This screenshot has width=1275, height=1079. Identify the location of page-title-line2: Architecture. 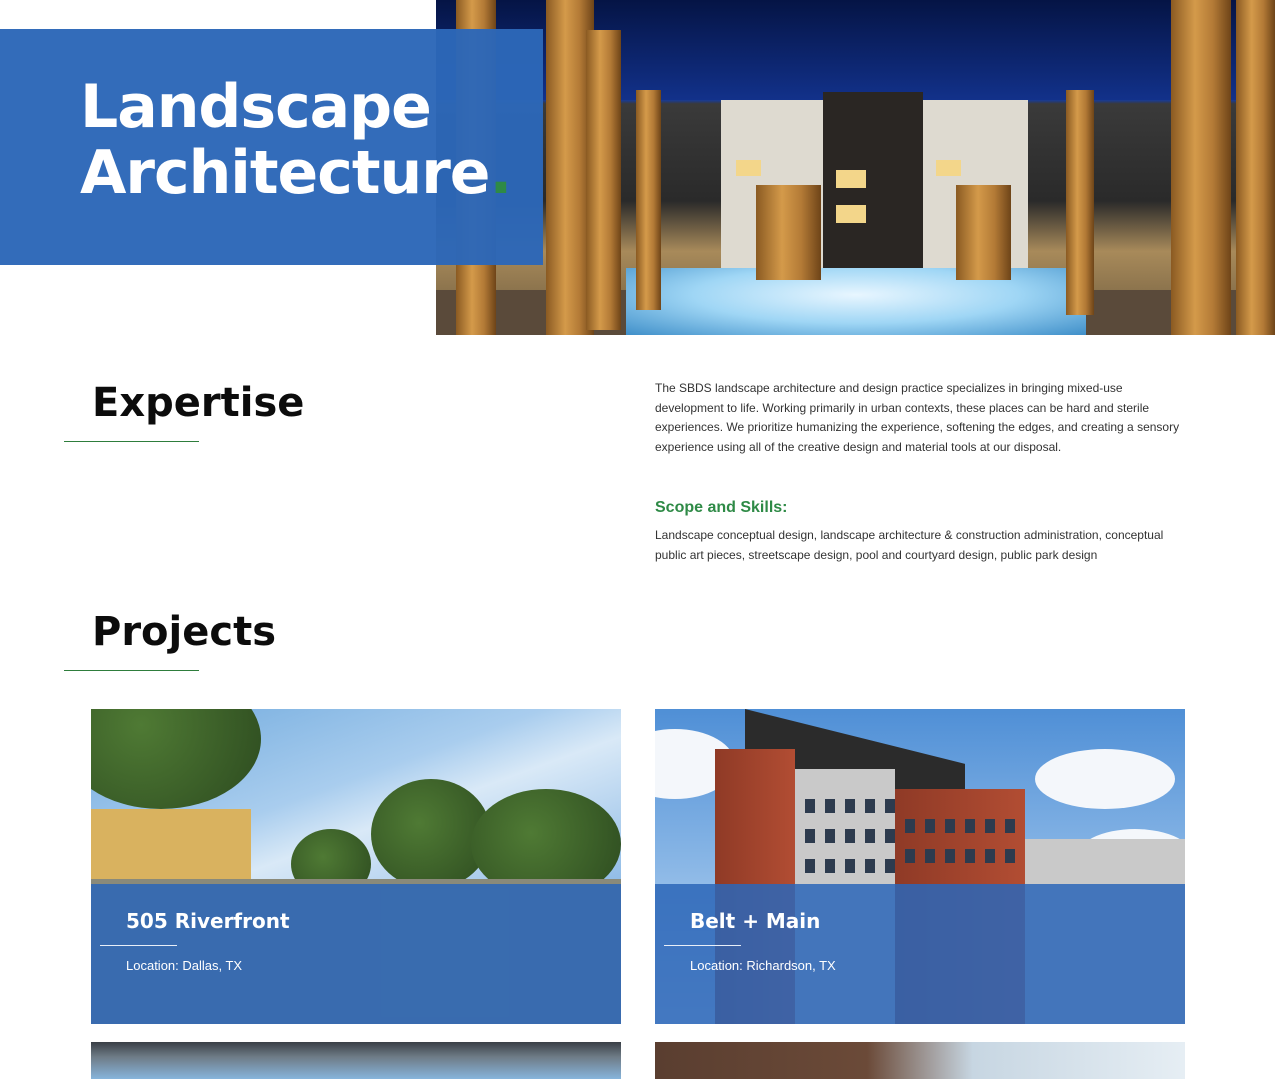
(285, 173).